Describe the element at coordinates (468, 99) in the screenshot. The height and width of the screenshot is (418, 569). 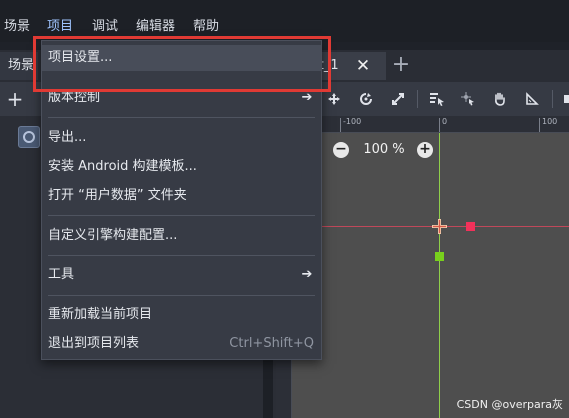
I see `pivot-icon` at that location.